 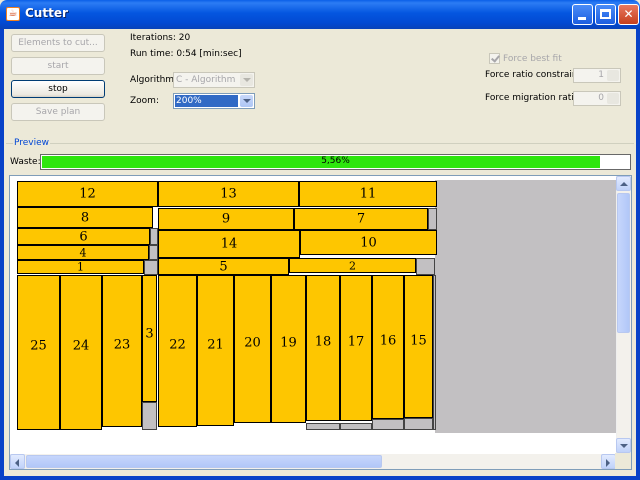 What do you see at coordinates (356, 342) in the screenshot?
I see `cut-piece-label: 17` at bounding box center [356, 342].